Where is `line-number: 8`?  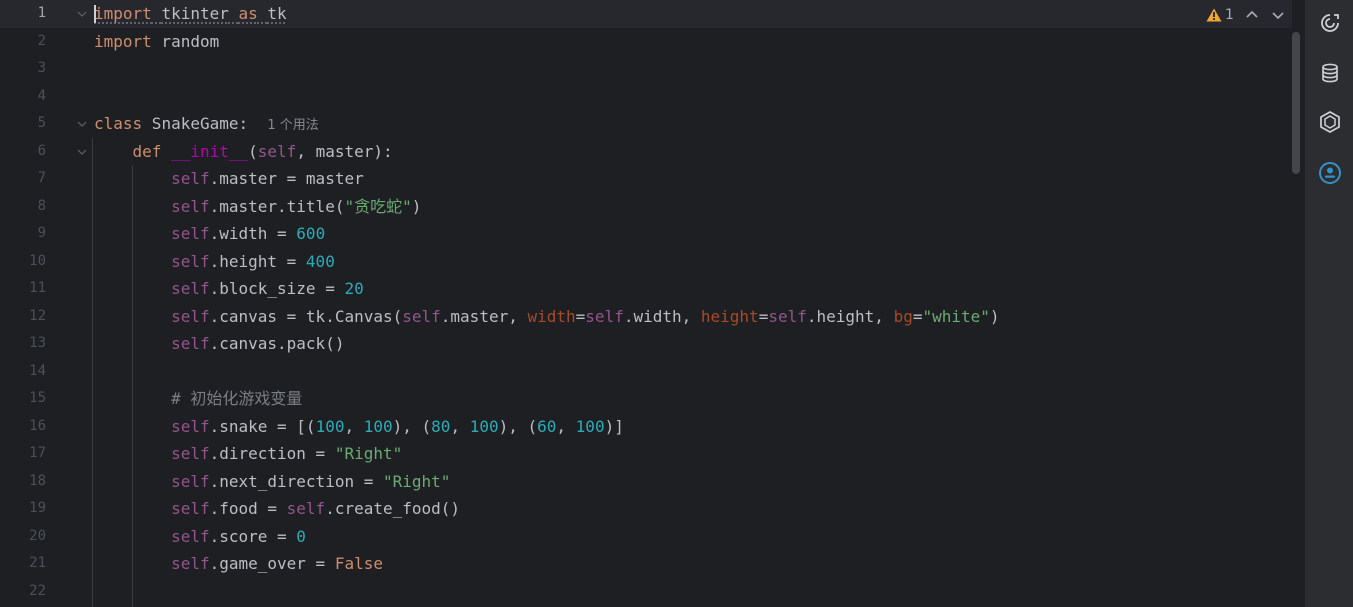 line-number: 8 is located at coordinates (41, 205).